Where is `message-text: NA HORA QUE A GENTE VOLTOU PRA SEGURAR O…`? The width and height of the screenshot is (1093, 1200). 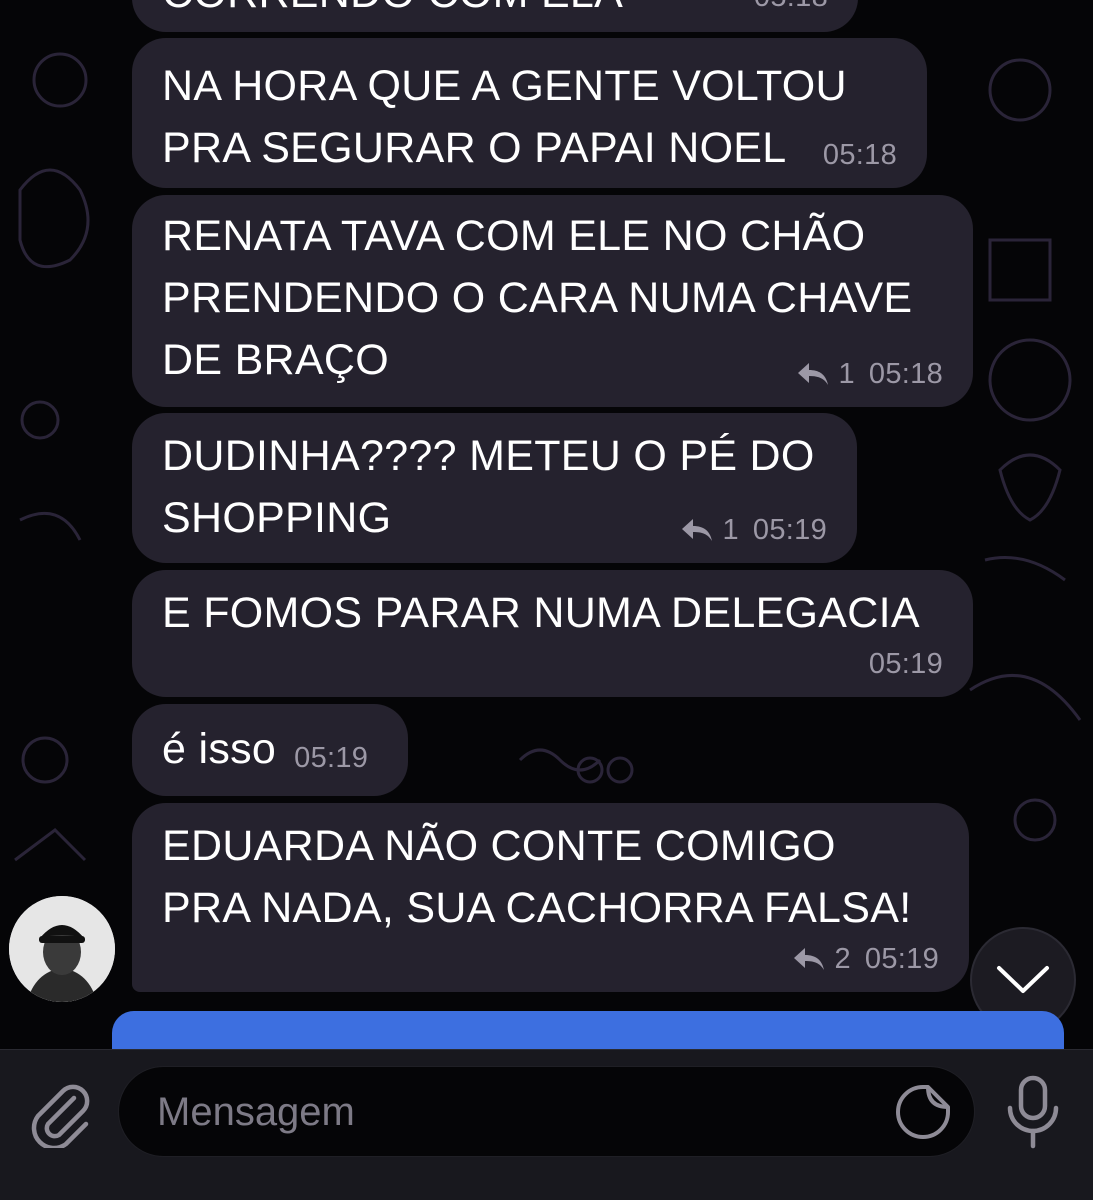 message-text: NA HORA QUE A GENTE VOLTOU PRA SEGURAR O… is located at coordinates (504, 117).